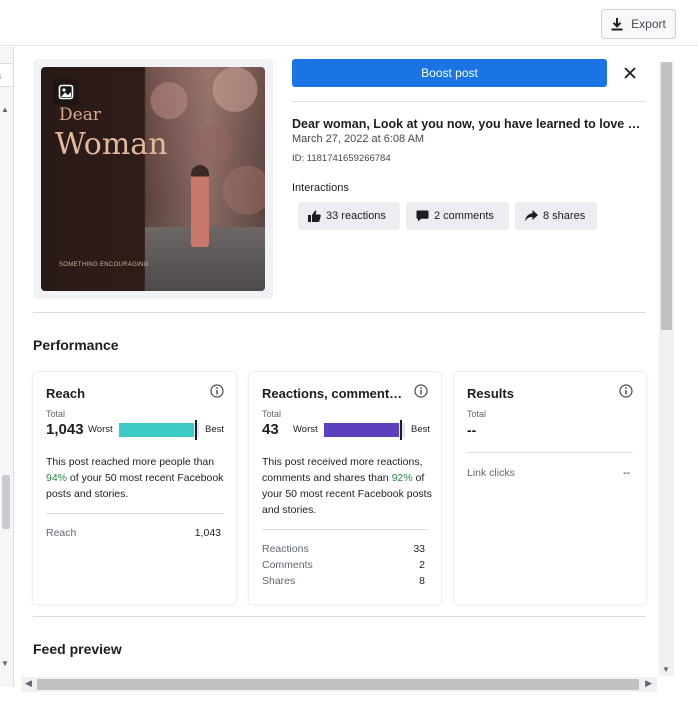 The image size is (698, 723). What do you see at coordinates (7, 367) in the screenshot?
I see `background-table-edge: es ▲ ▼` at bounding box center [7, 367].